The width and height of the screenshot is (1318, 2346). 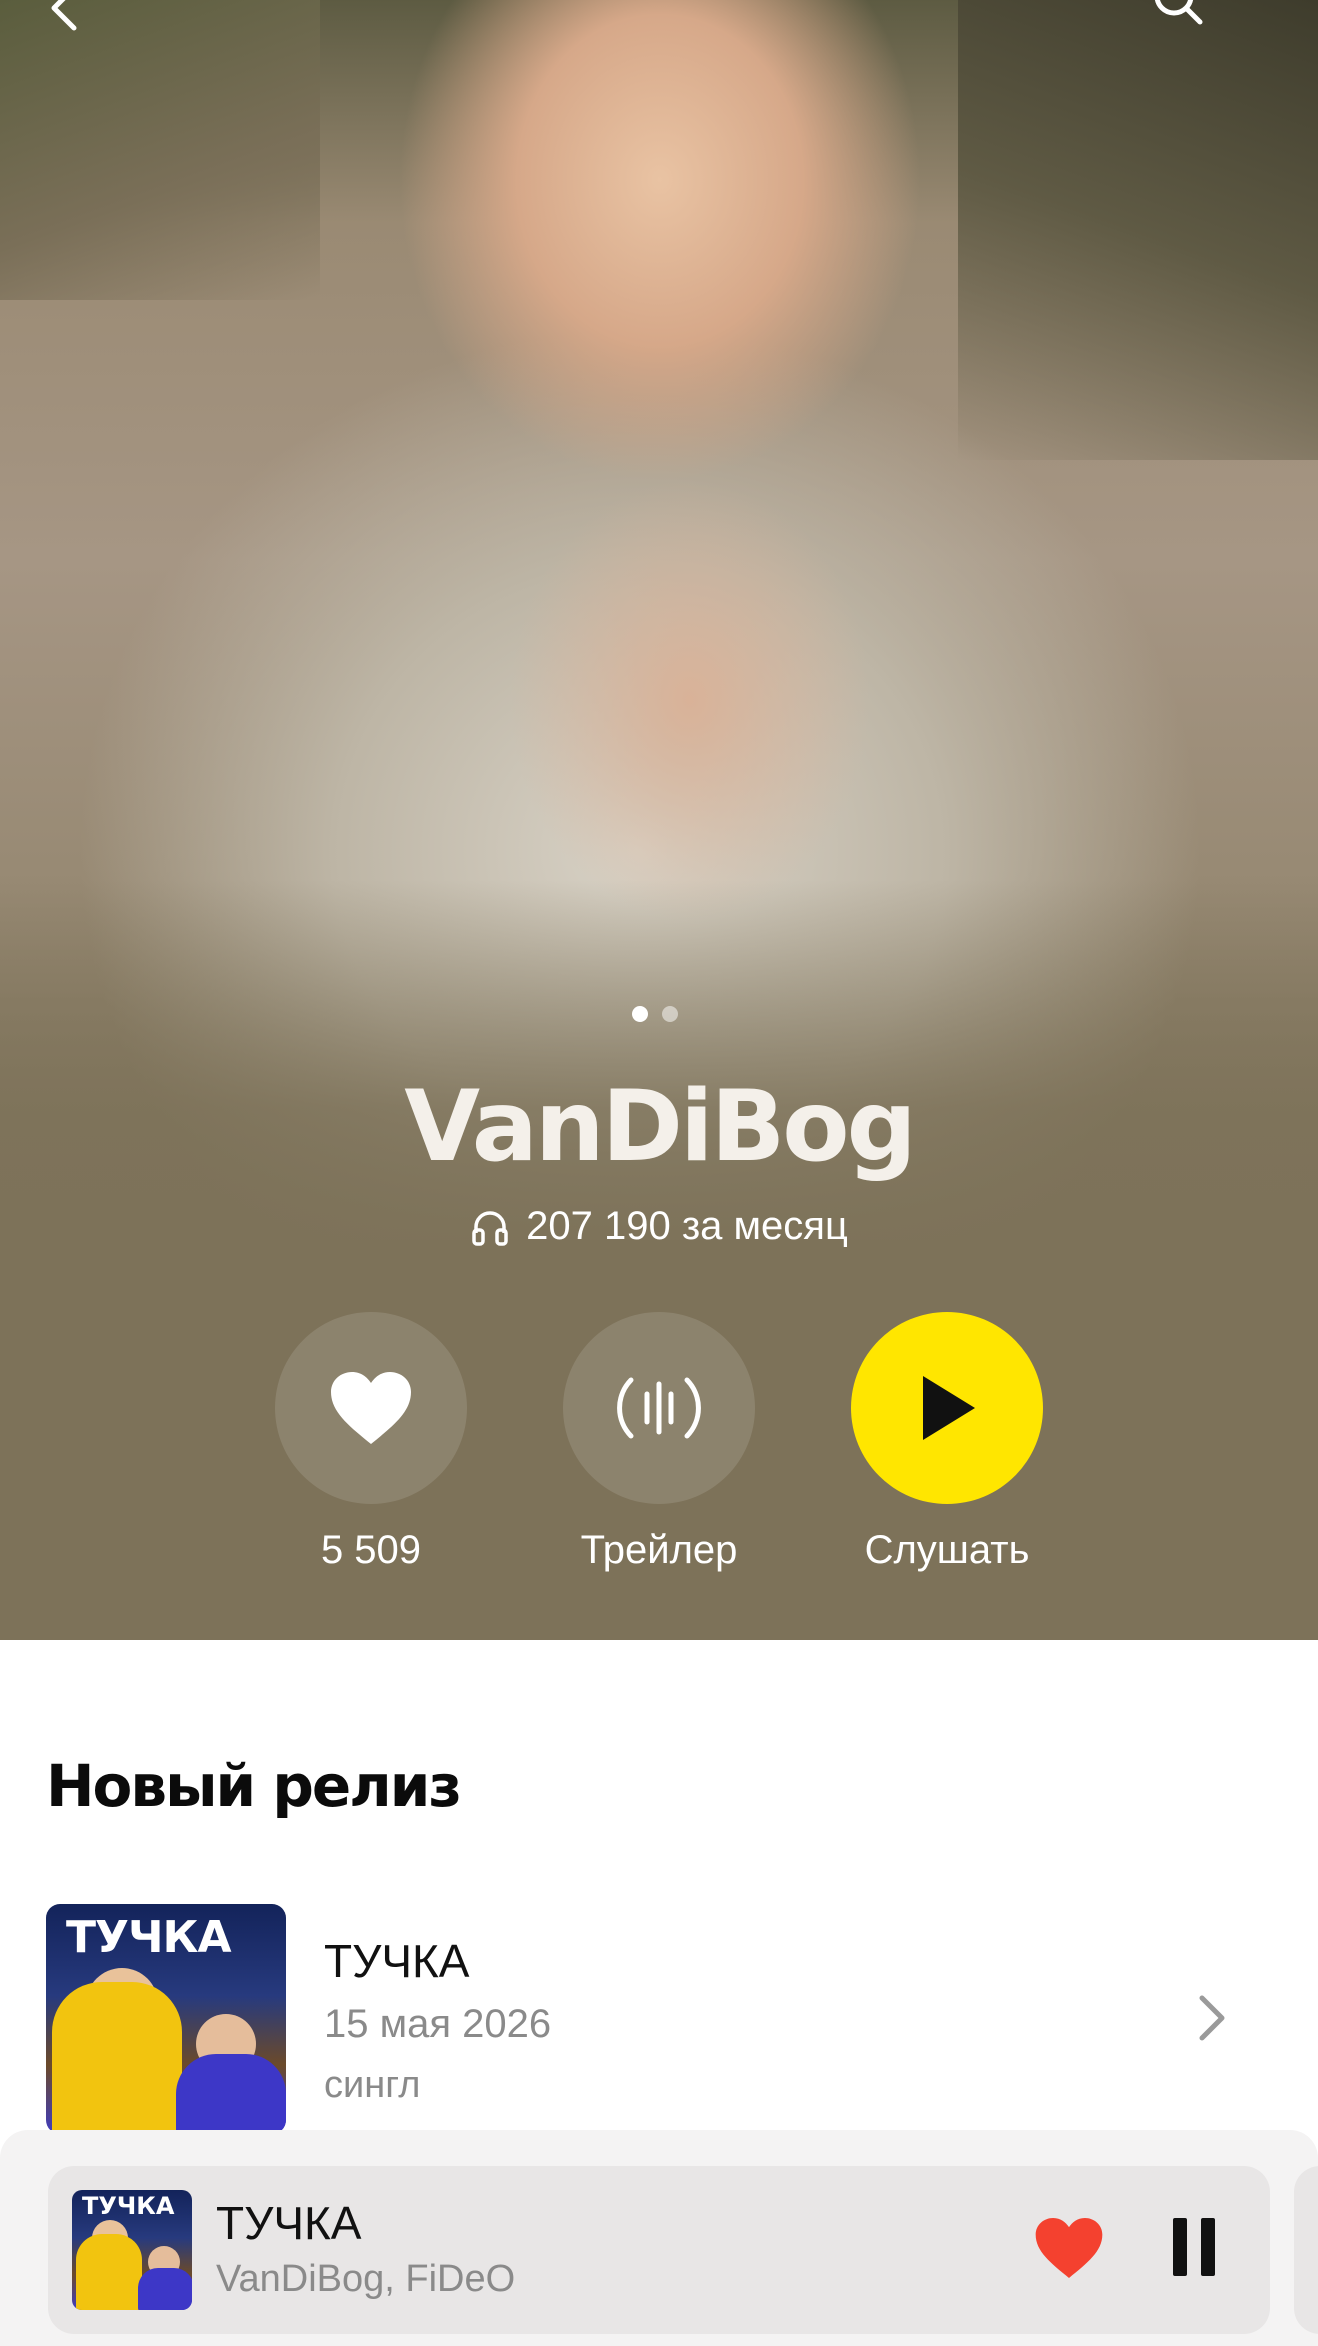 I want to click on like-track-button, so click(x=1069, y=2248).